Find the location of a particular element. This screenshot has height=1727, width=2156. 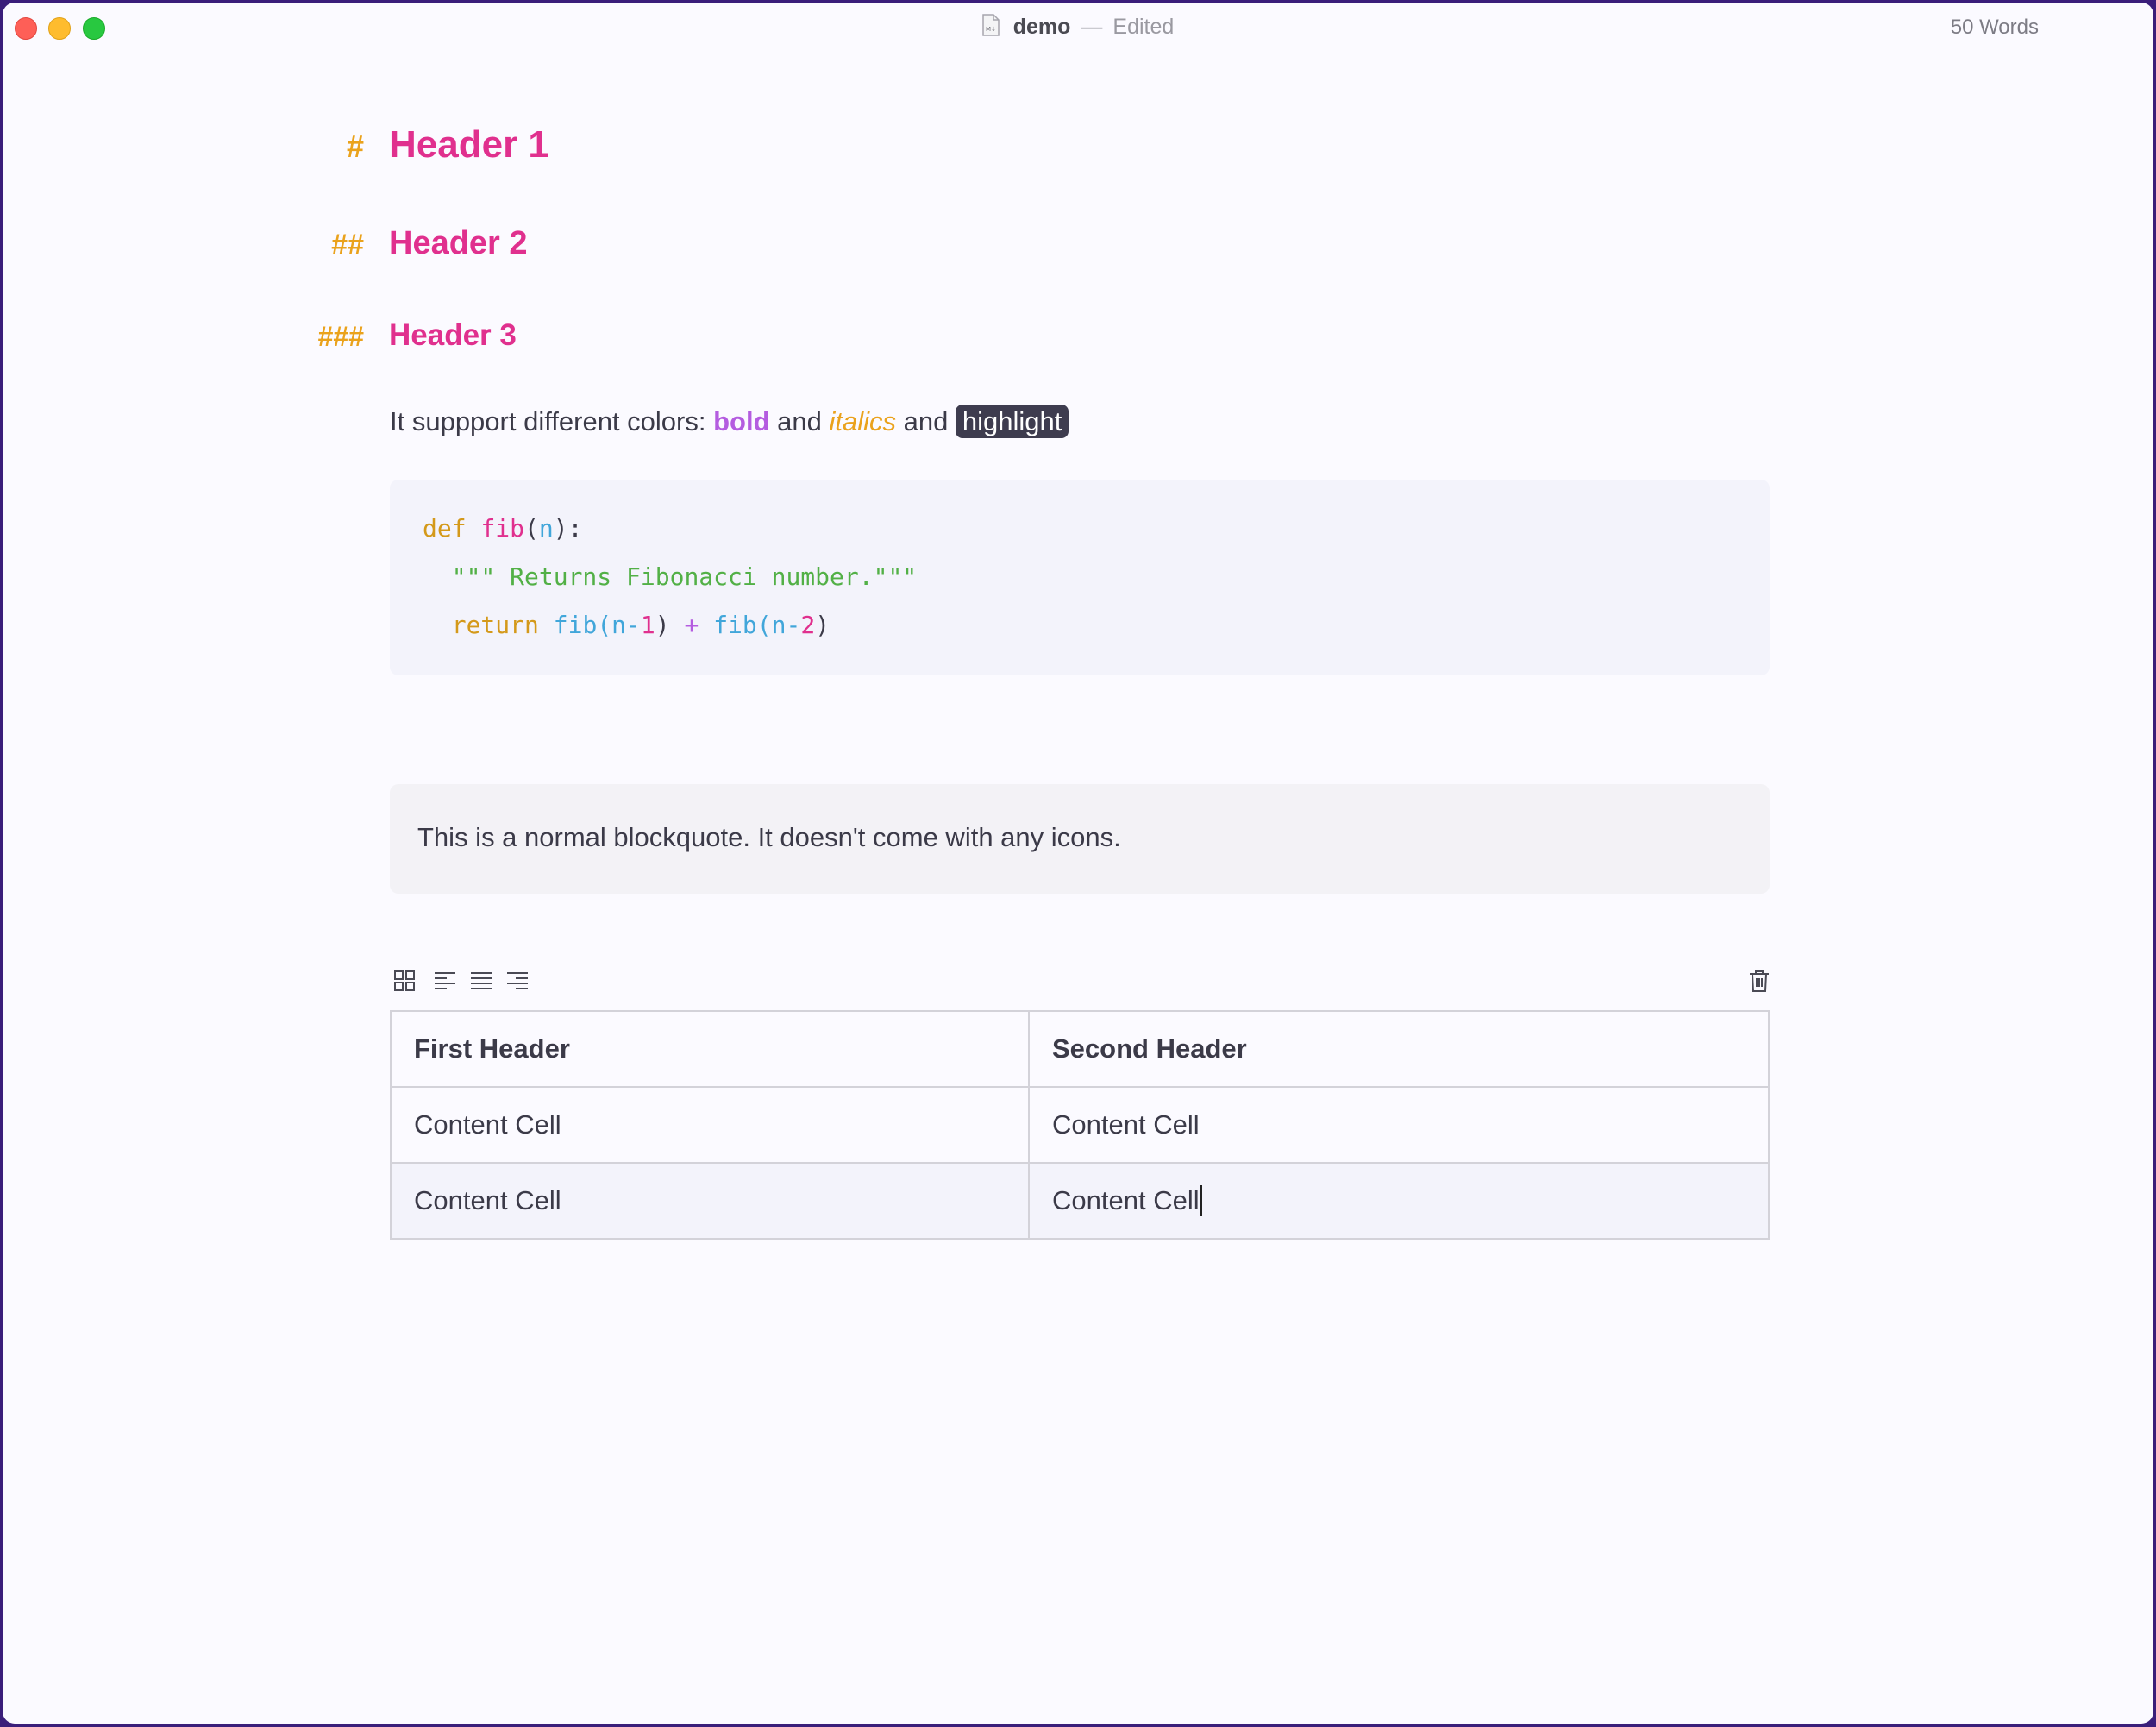

h3-marker: ### is located at coordinates (340, 336).